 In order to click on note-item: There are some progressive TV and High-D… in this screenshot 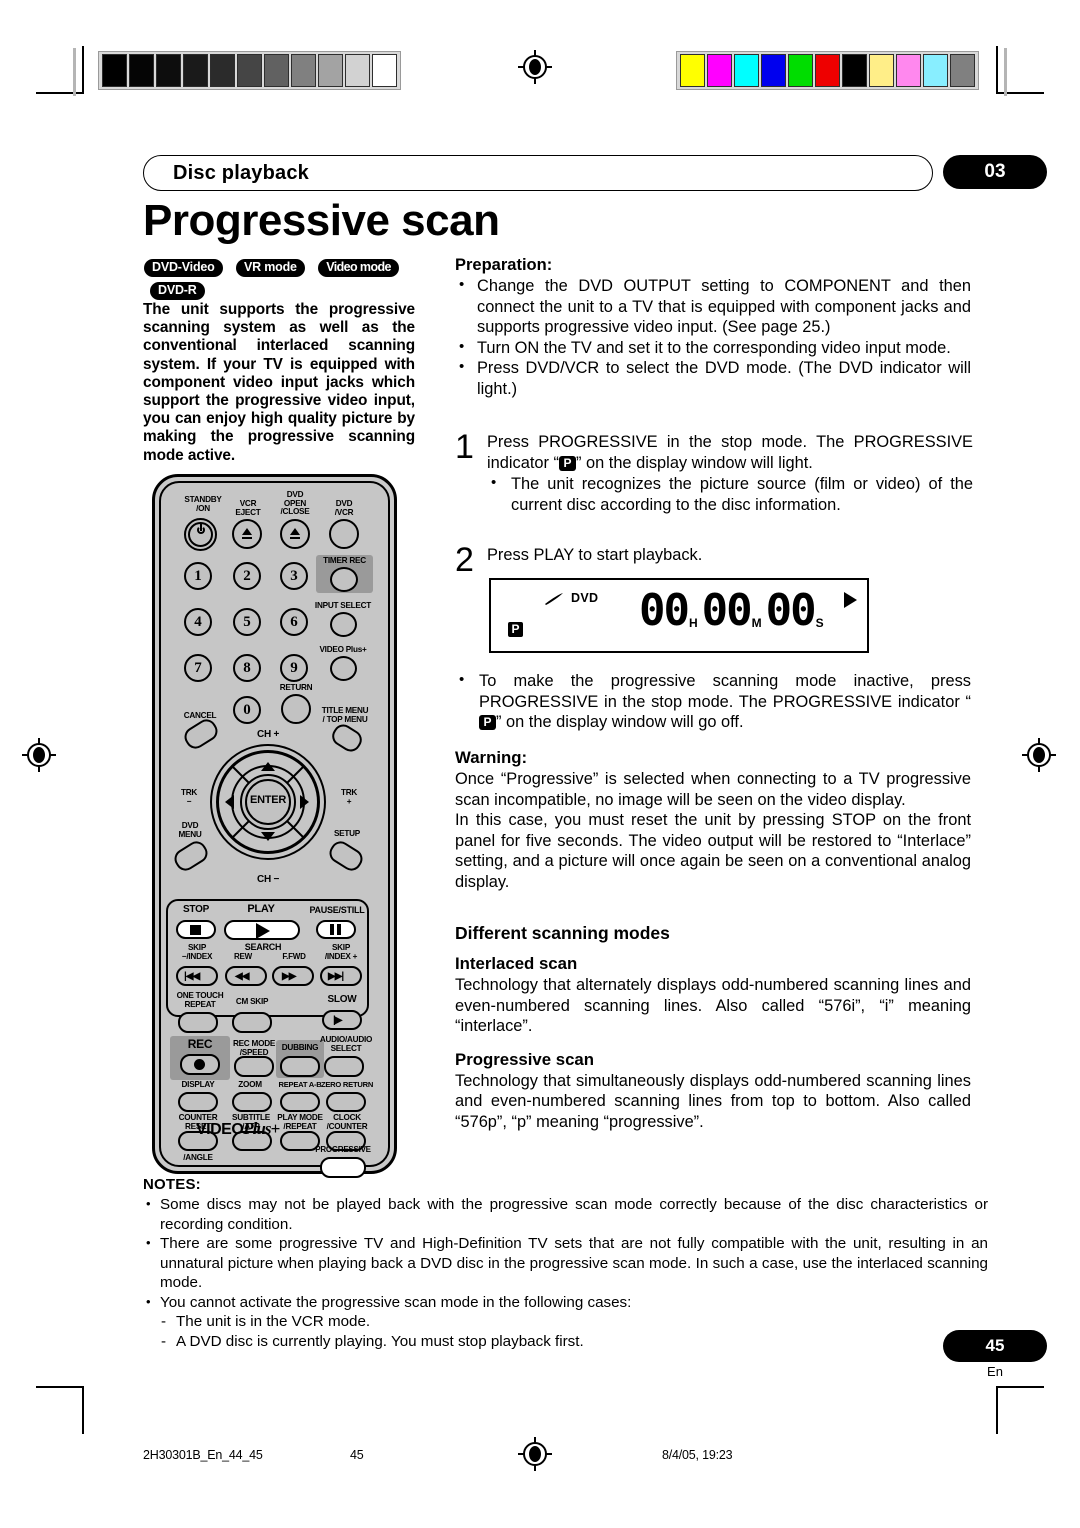, I will do `click(565, 1263)`.